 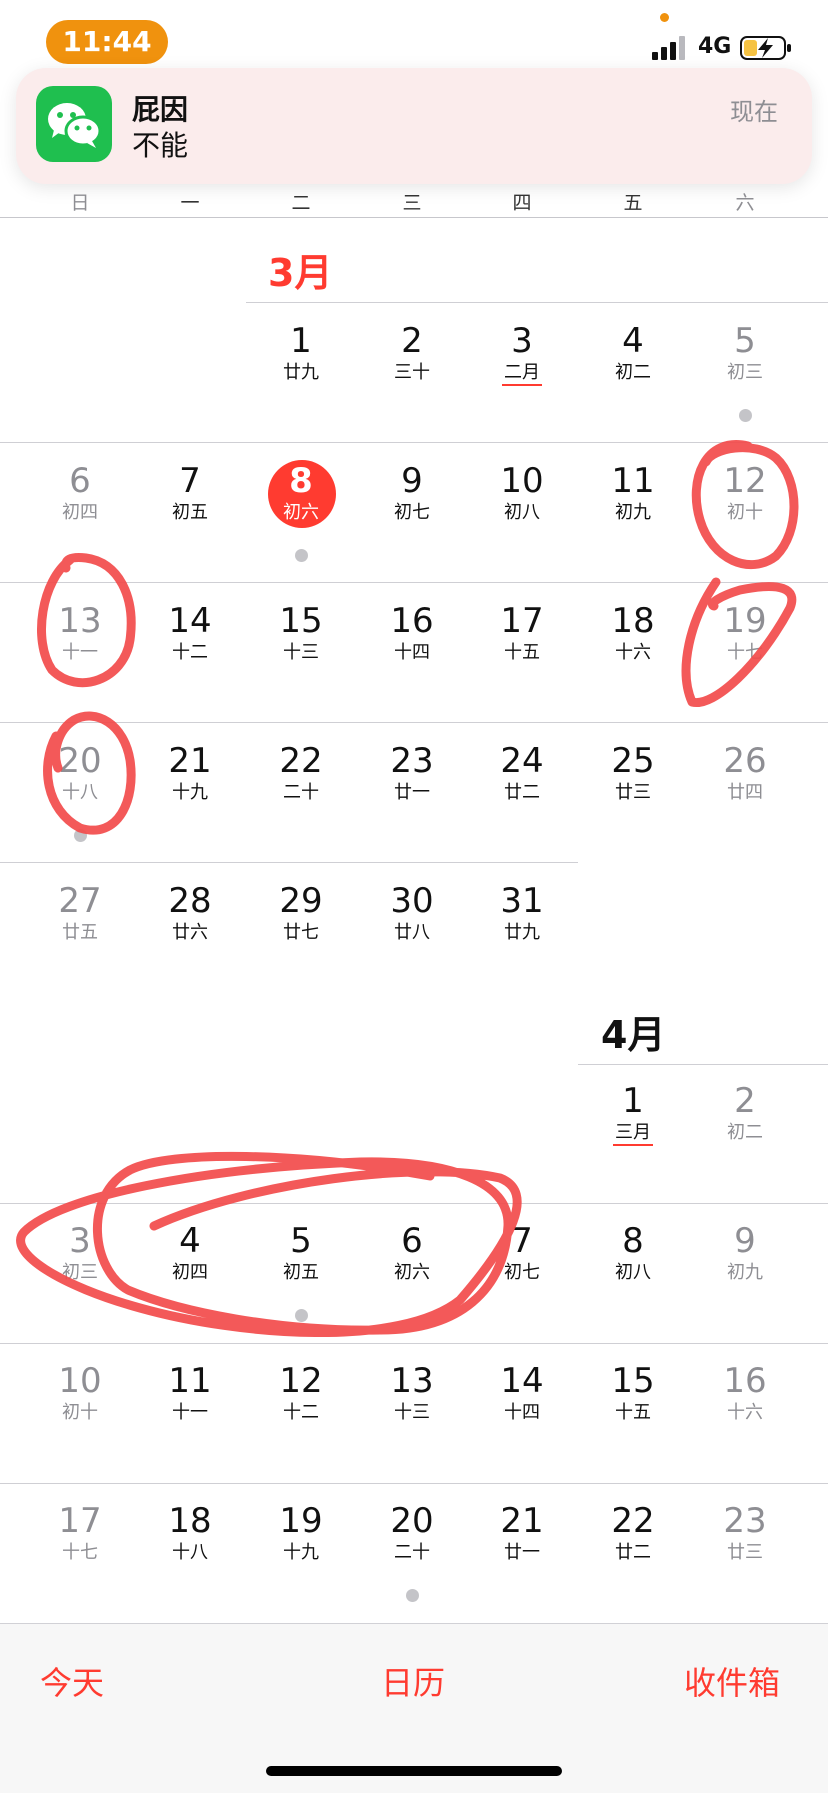 I want to click on day-cell: 28 廿六, so click(x=190, y=913).